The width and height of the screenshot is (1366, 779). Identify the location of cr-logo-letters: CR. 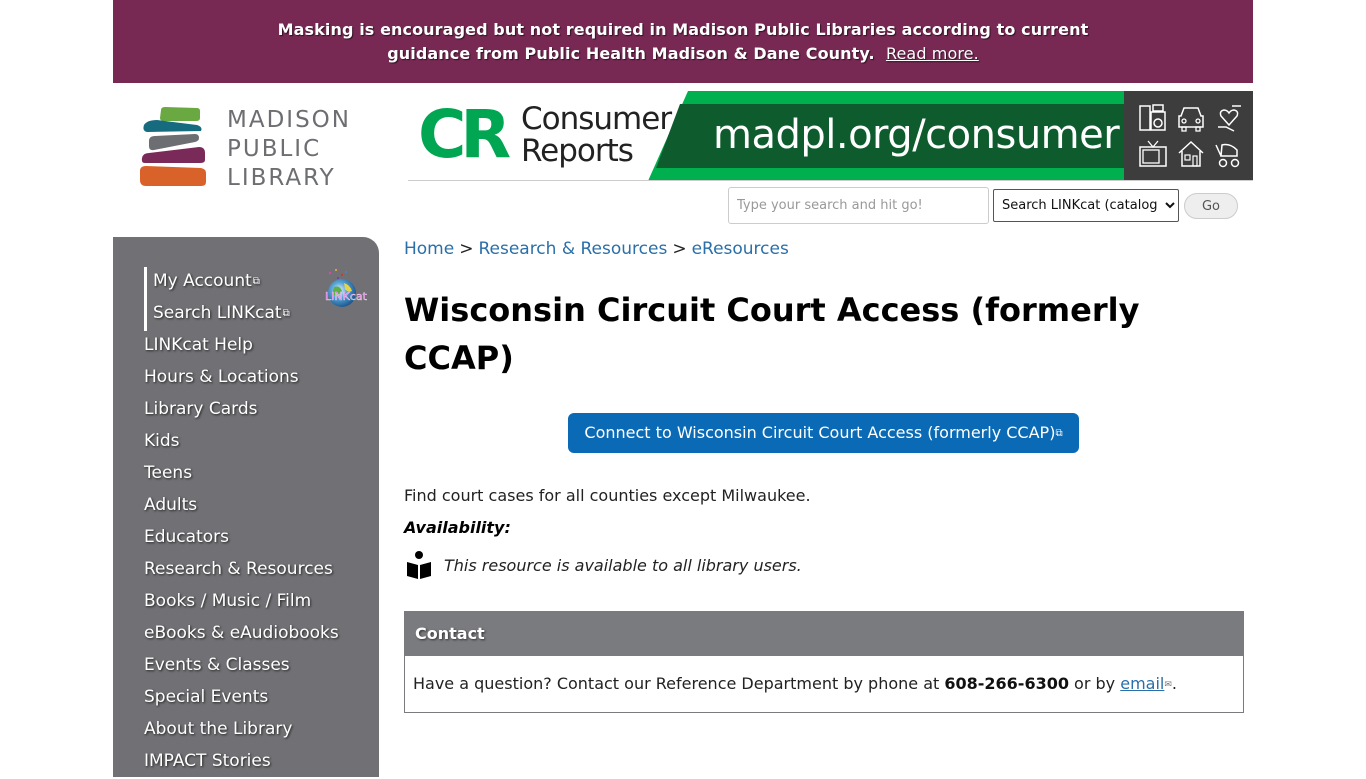
(464, 134).